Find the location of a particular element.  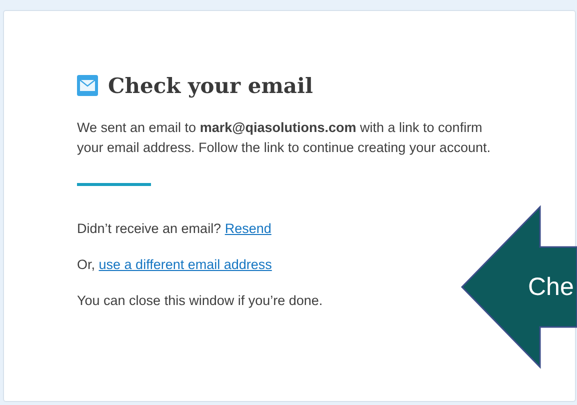

envelope-icon is located at coordinates (87, 85).